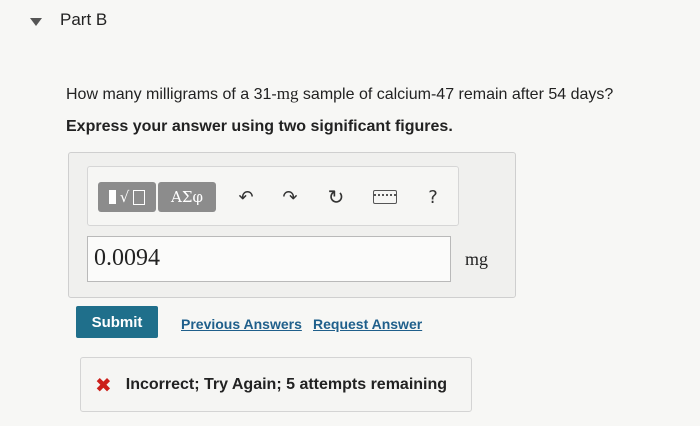  I want to click on question-unit: mg, so click(287, 93).